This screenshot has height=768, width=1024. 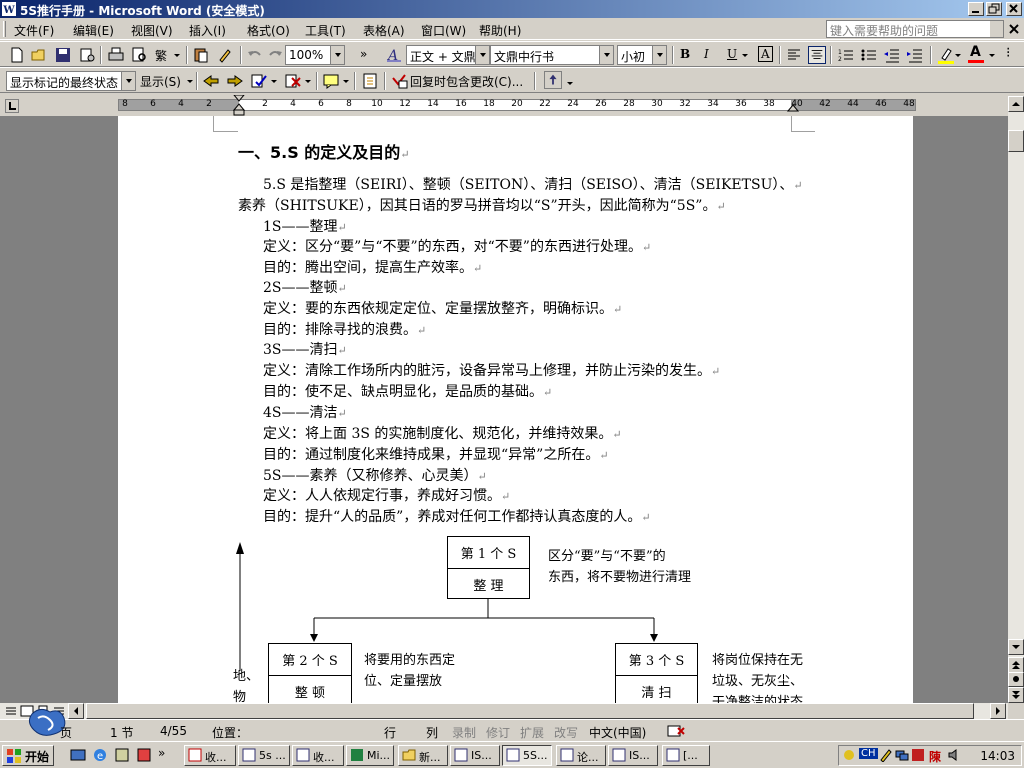 What do you see at coordinates (642, 55) in the screenshot?
I see `font-size-select: 小初` at bounding box center [642, 55].